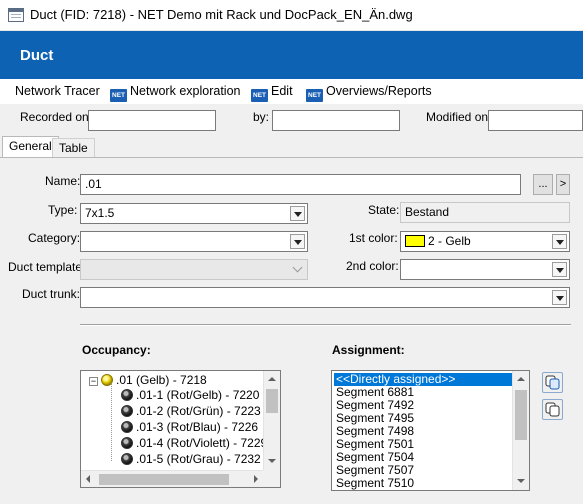  Describe the element at coordinates (198, 395) in the screenshot. I see `tree-item-label: .01-1 (Rot/Gelb) - 7220` at that location.